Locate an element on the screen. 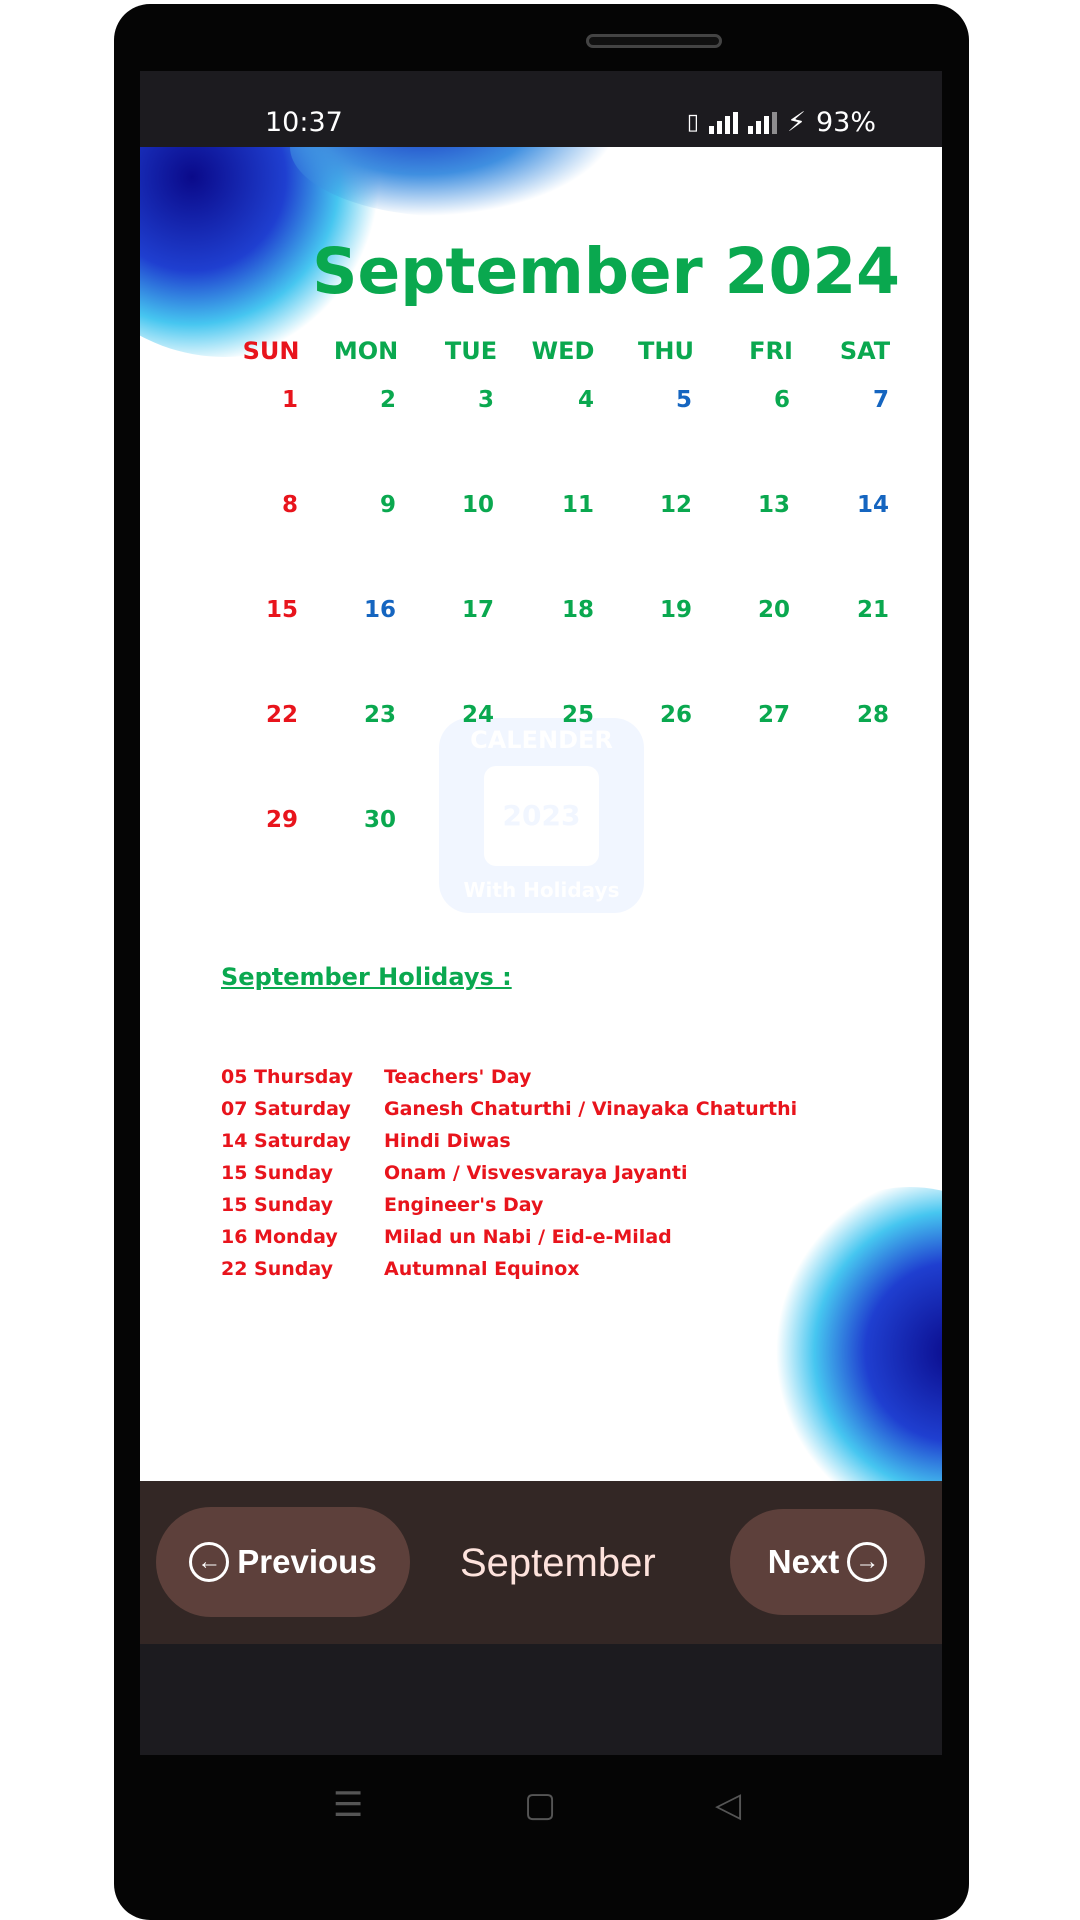  calendar-day: 25 is located at coordinates (564, 715).